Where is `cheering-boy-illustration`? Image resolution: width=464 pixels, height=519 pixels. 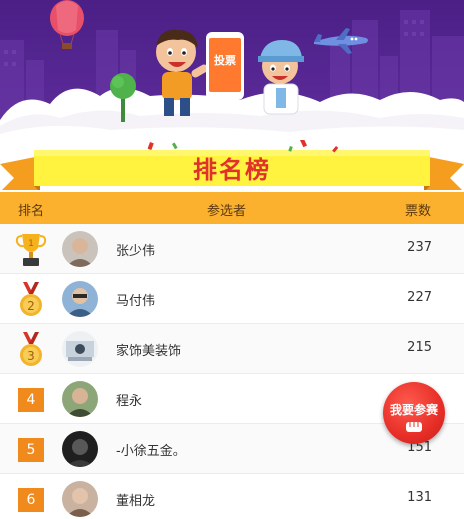 cheering-boy-illustration is located at coordinates (182, 72).